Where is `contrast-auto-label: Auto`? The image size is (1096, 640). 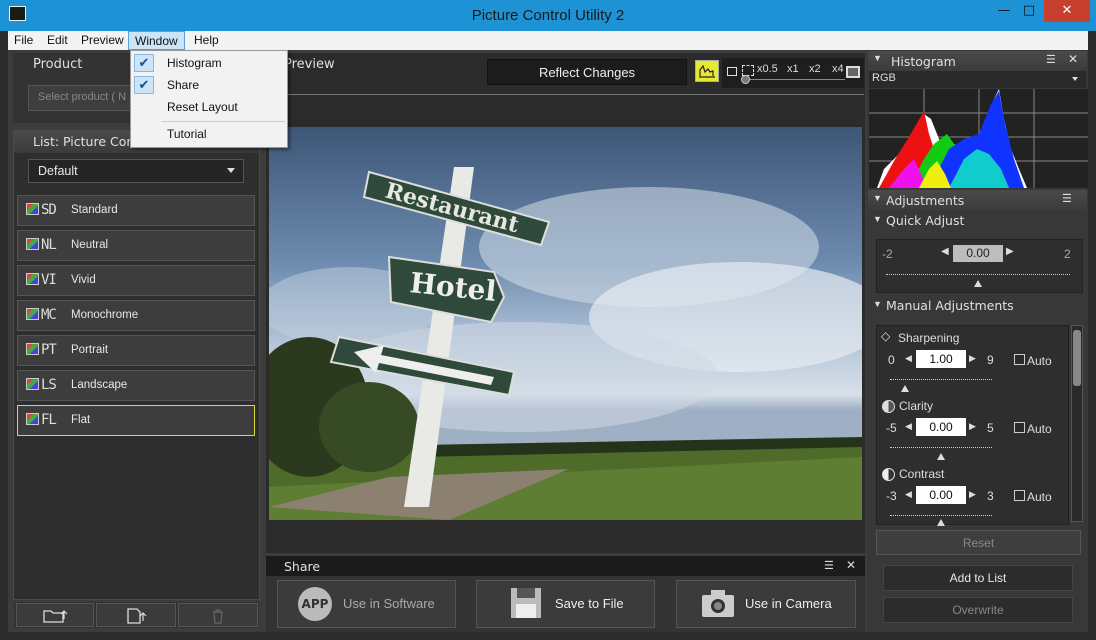 contrast-auto-label: Auto is located at coordinates (1039, 497).